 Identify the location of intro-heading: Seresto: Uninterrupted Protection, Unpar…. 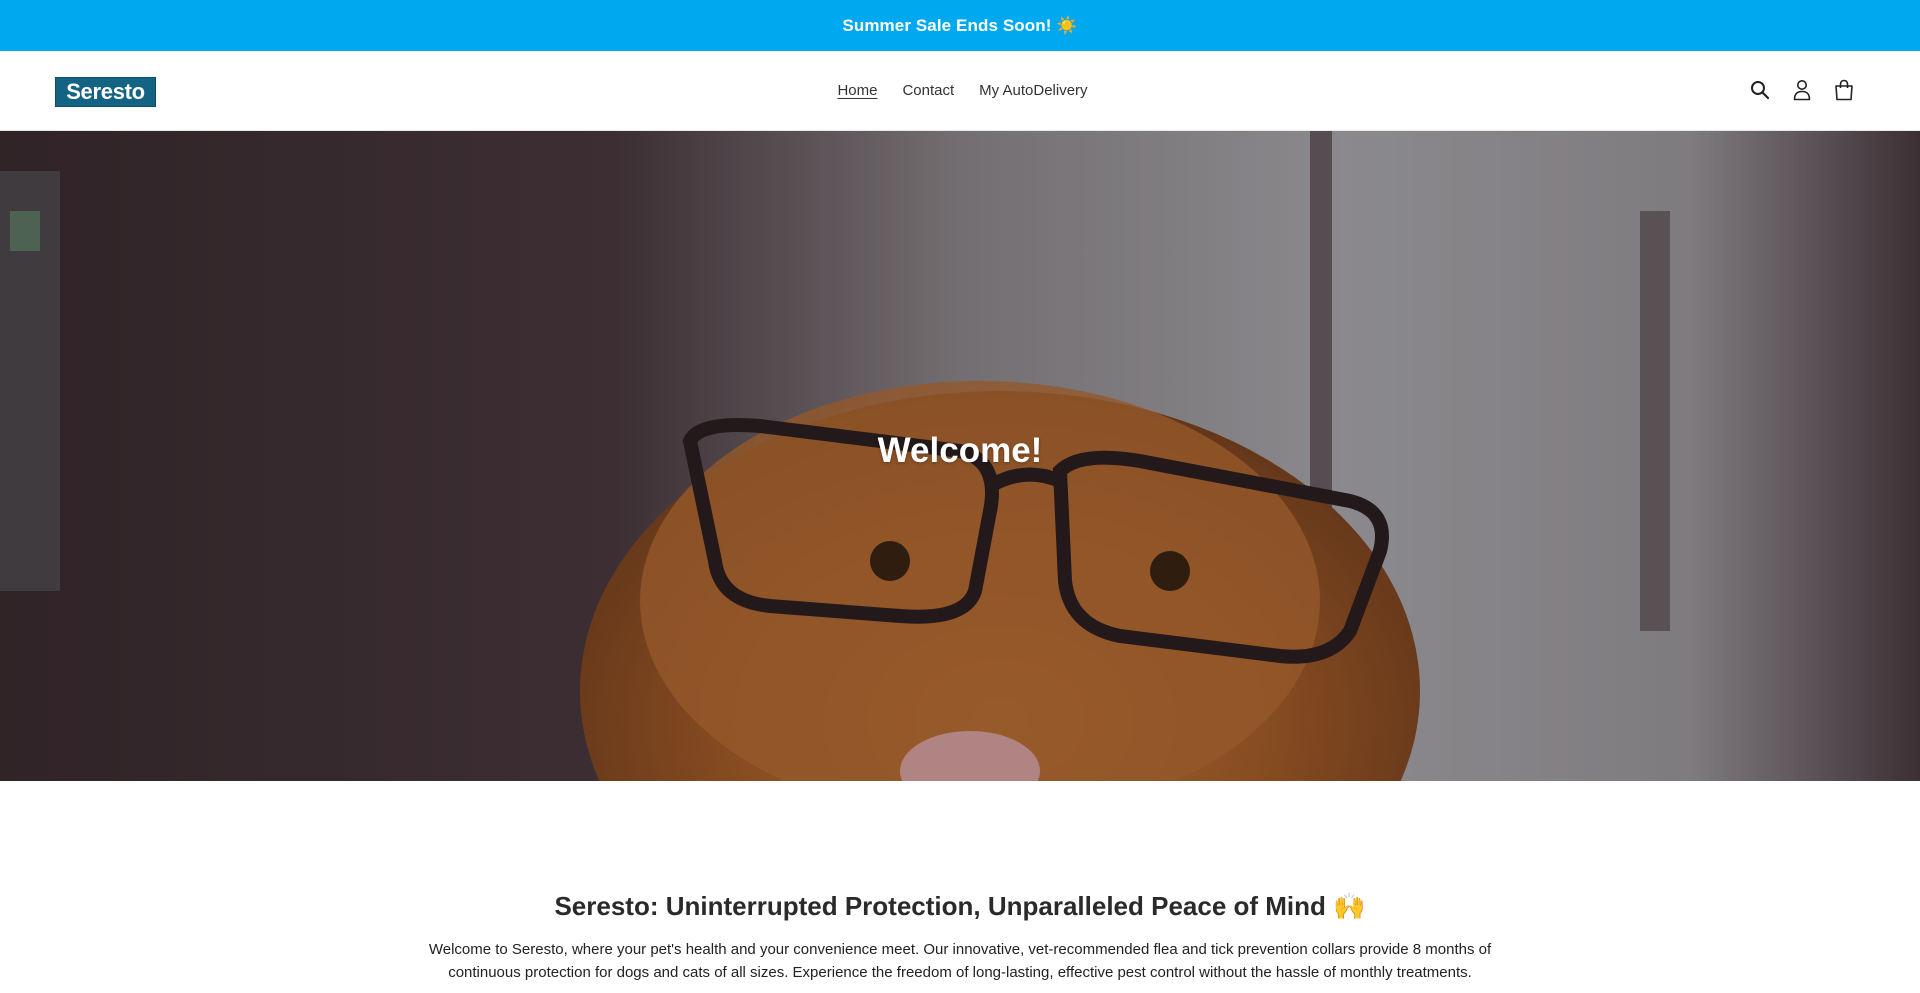
(960, 906).